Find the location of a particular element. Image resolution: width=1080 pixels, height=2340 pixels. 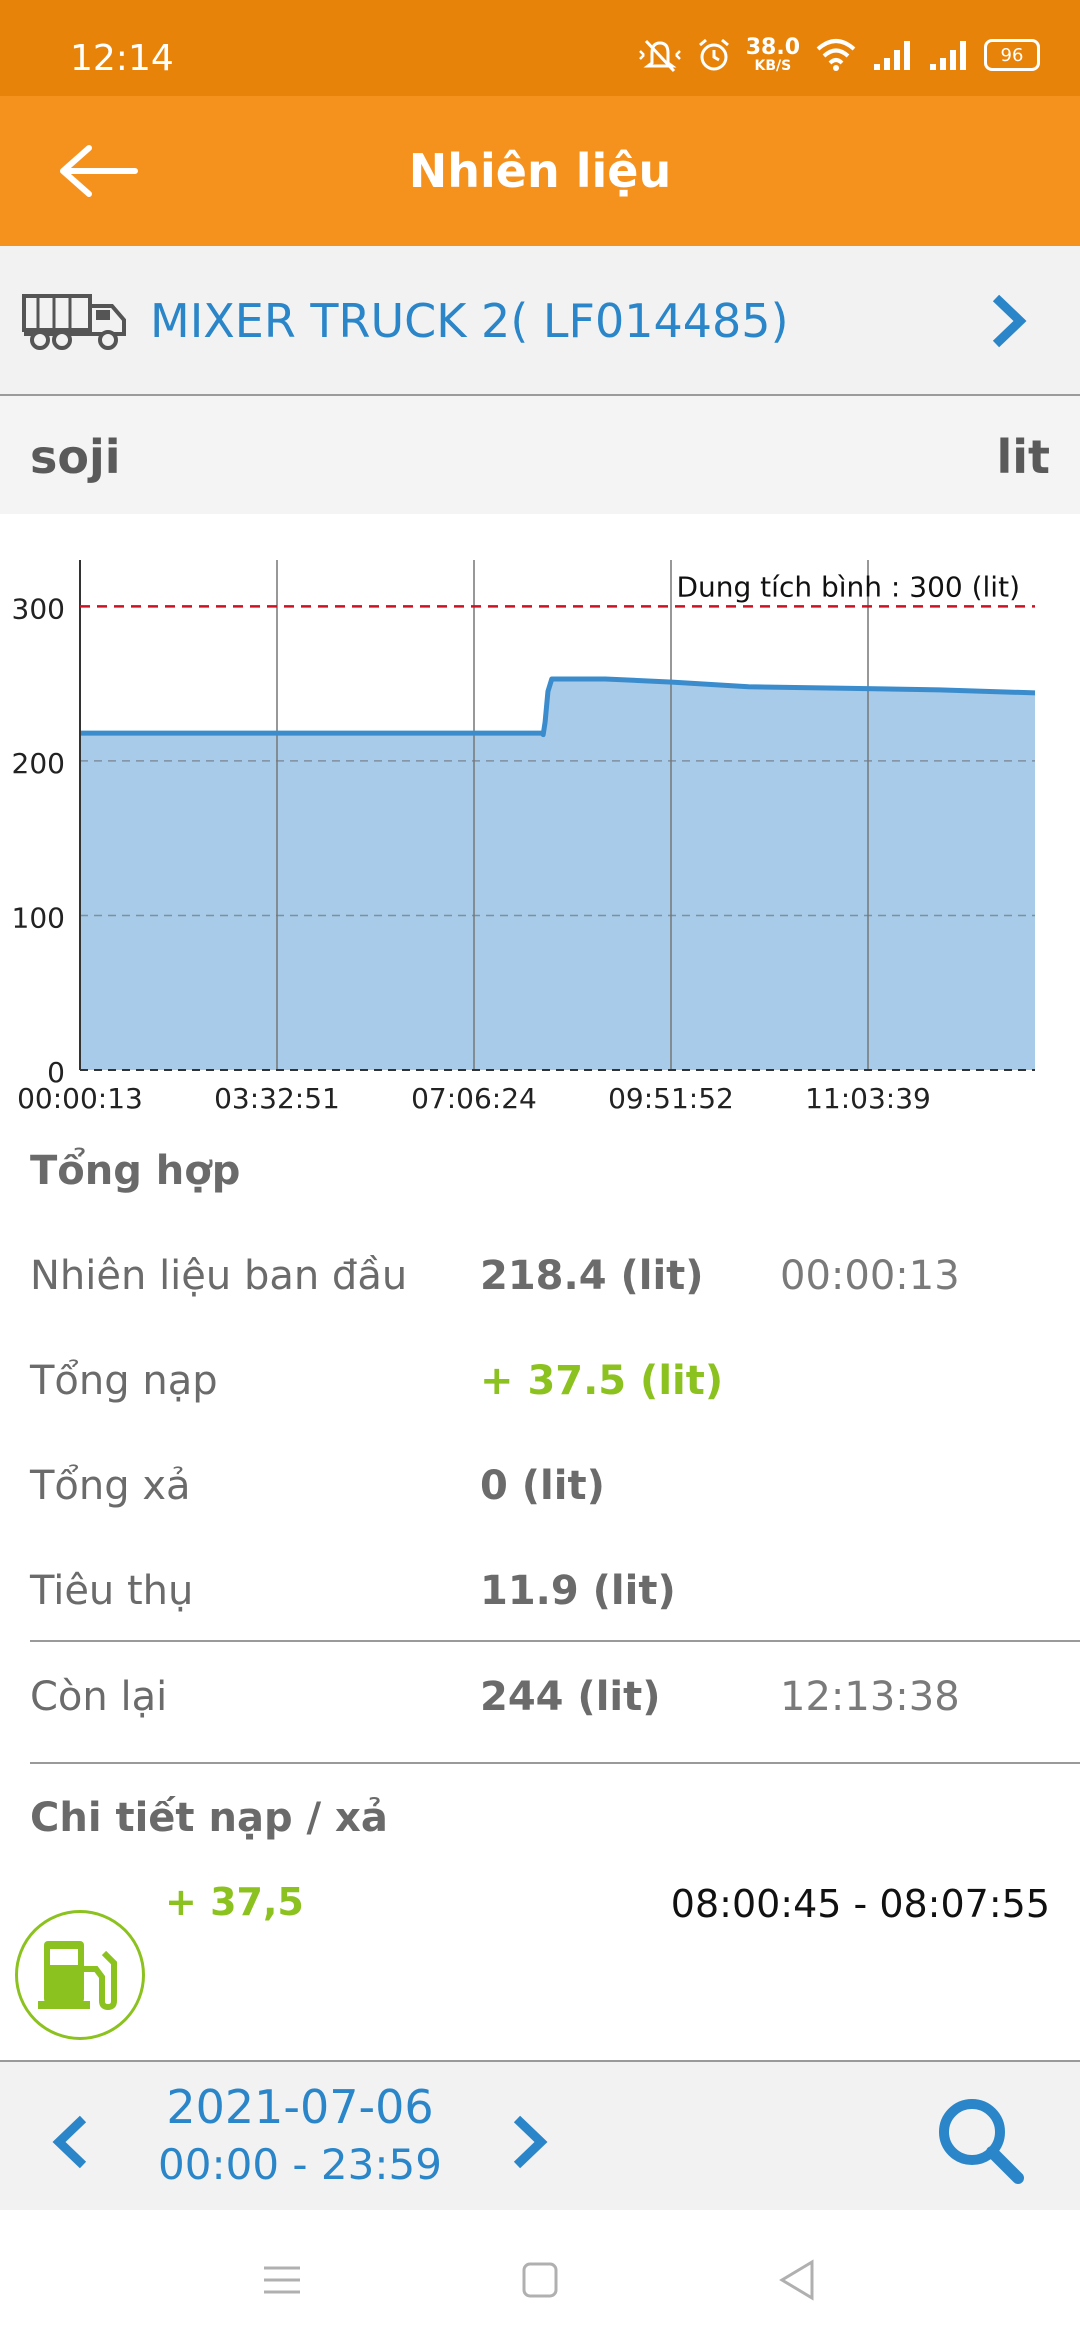

y-tick-label: 200 is located at coordinates (38, 763).